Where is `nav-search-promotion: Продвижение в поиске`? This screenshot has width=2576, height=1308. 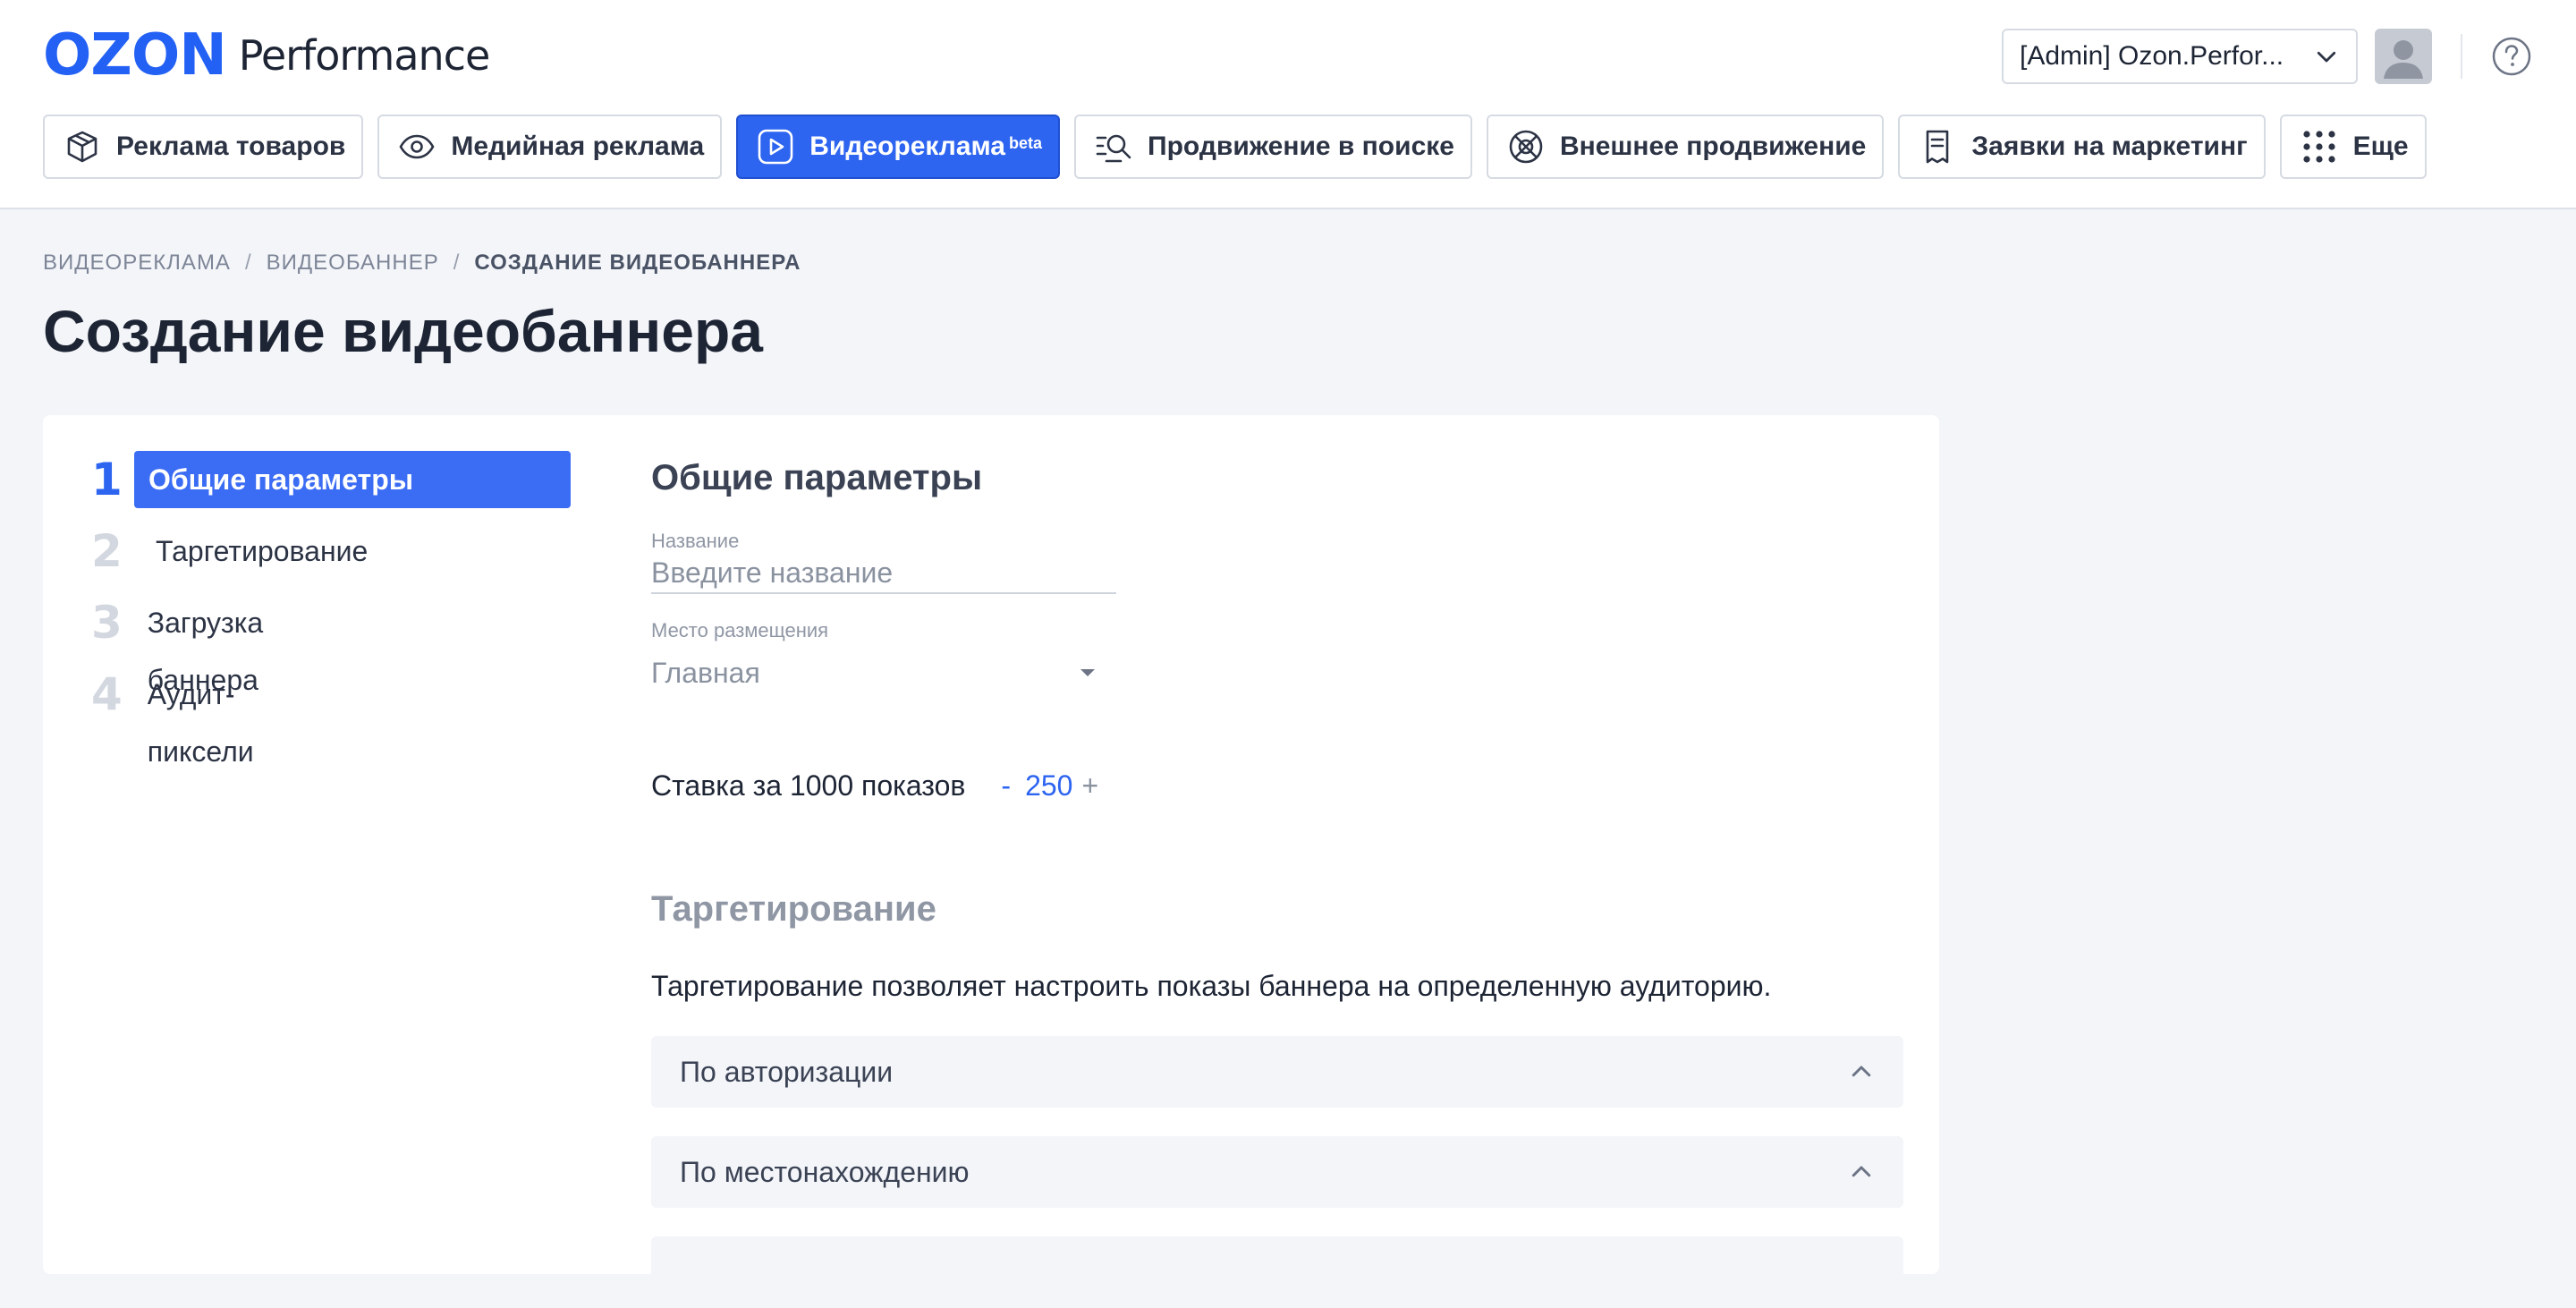 nav-search-promotion: Продвижение в поиске is located at coordinates (1273, 147).